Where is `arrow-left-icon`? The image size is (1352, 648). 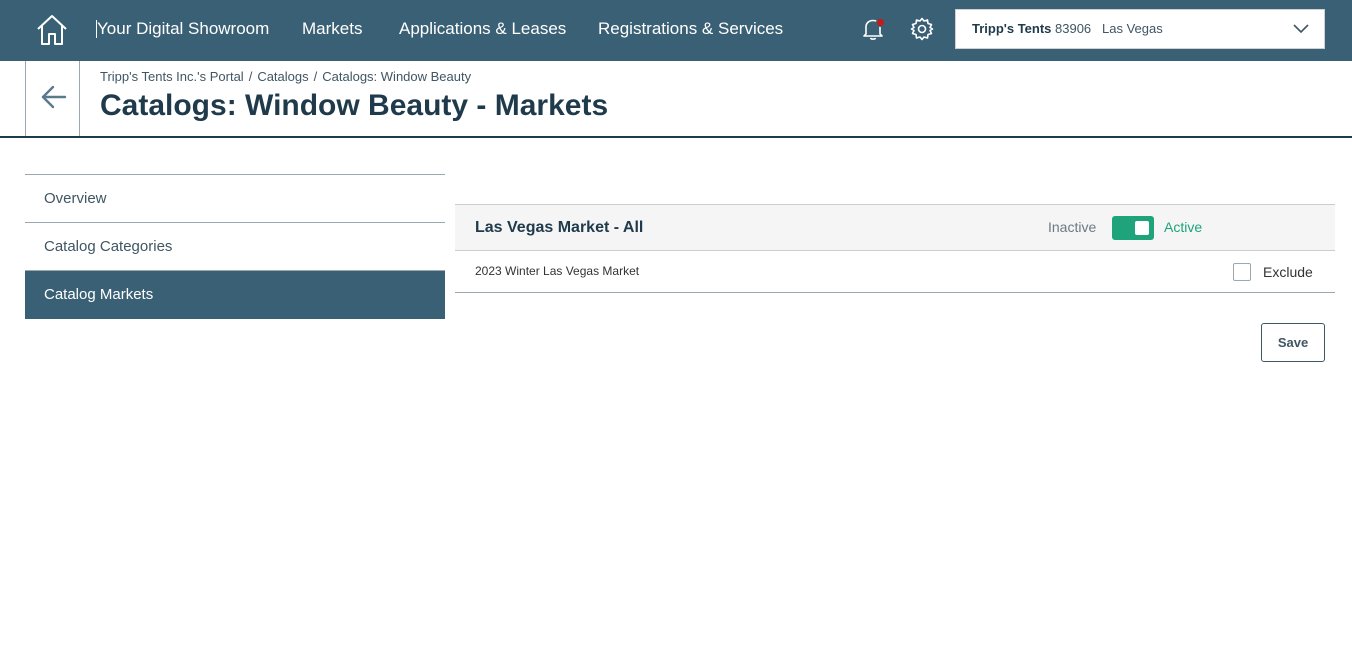
arrow-left-icon is located at coordinates (54, 97).